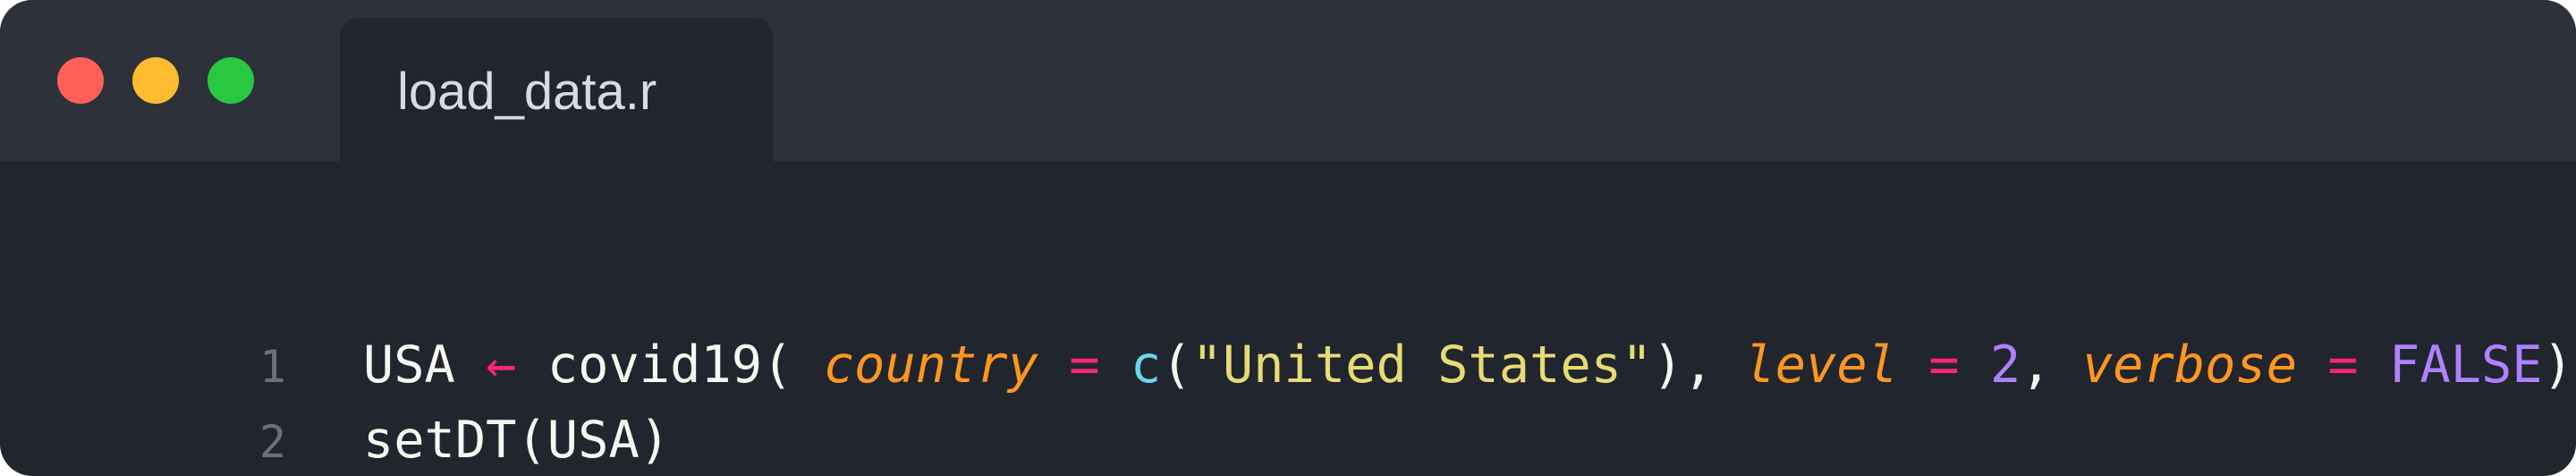  What do you see at coordinates (1698, 365) in the screenshot?
I see `code-token-default: ),` at bounding box center [1698, 365].